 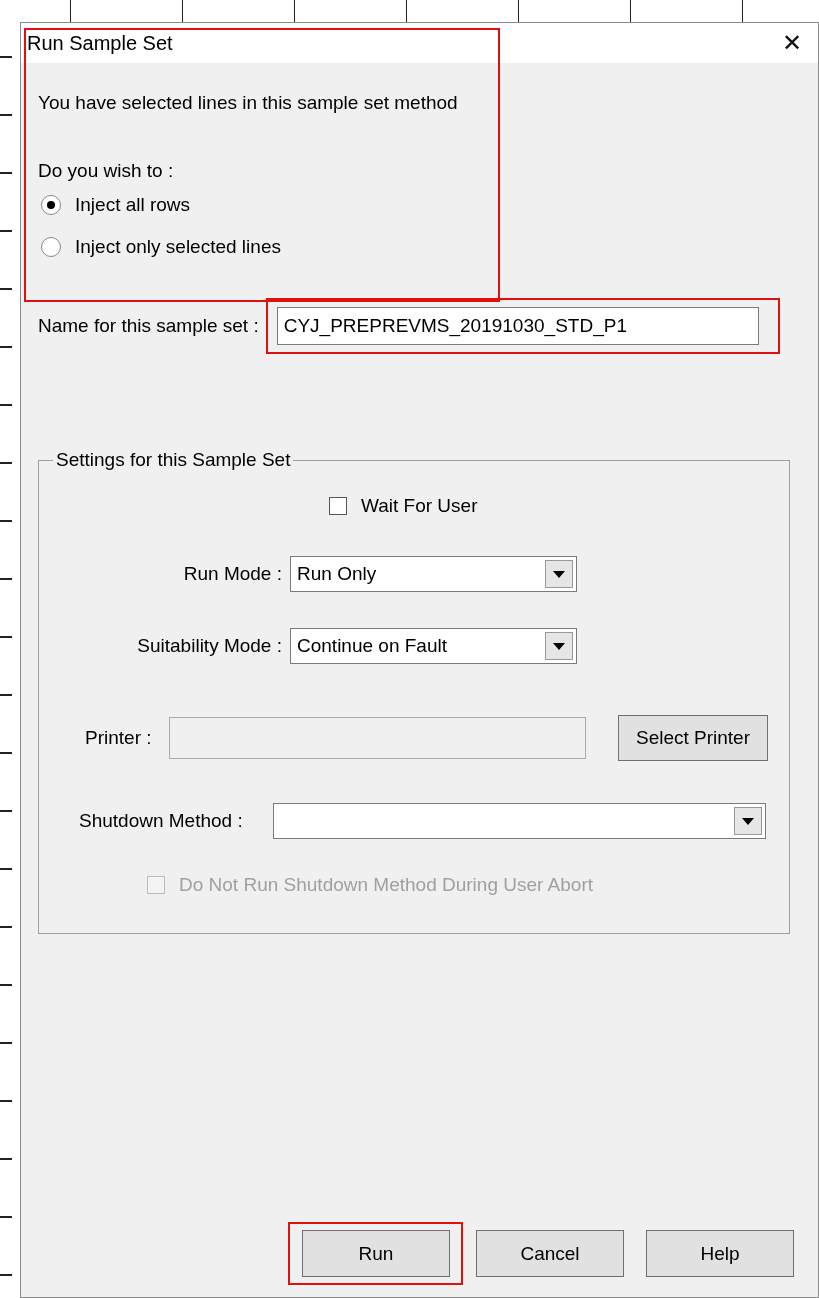 What do you see at coordinates (519, 821) in the screenshot?
I see `shutdown-method-dropdown` at bounding box center [519, 821].